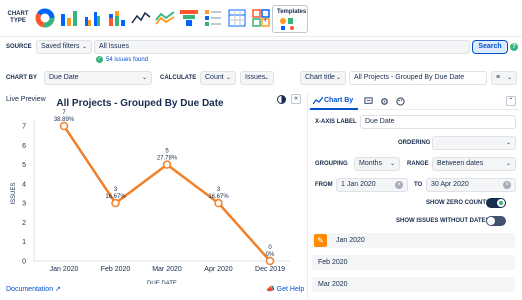 The width and height of the screenshot is (522, 300). I want to click on chevron-up-icon: ⌃, so click(511, 101).